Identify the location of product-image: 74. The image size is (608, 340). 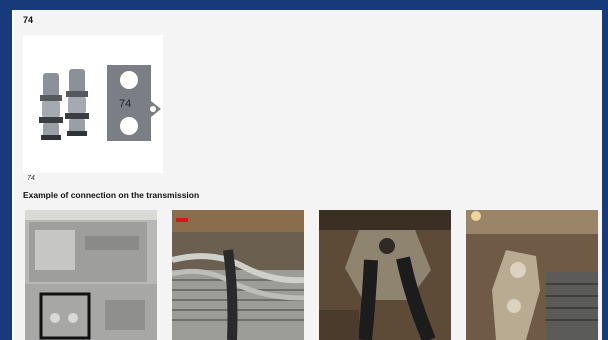
(93, 104).